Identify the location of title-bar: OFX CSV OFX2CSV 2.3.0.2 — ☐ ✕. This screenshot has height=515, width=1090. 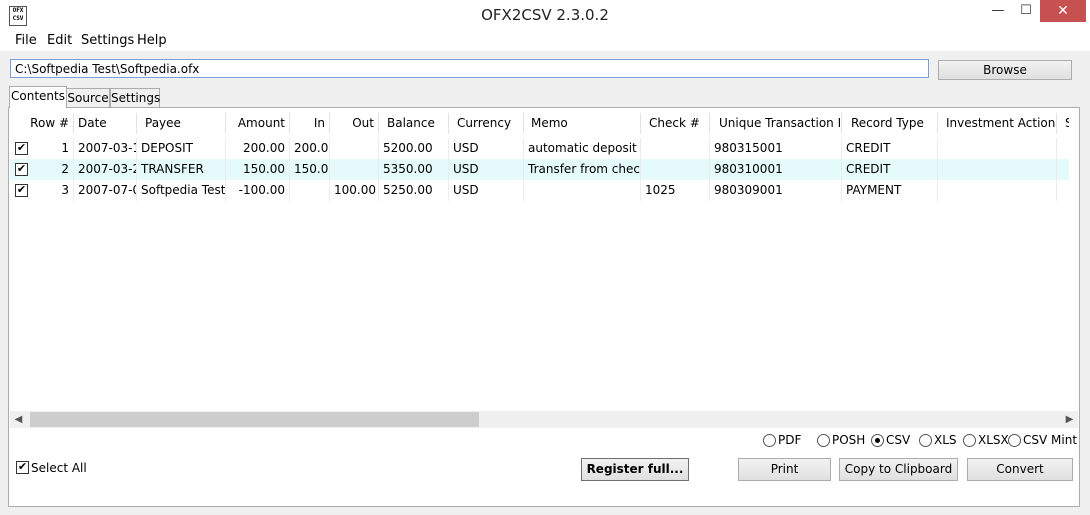
(545, 15).